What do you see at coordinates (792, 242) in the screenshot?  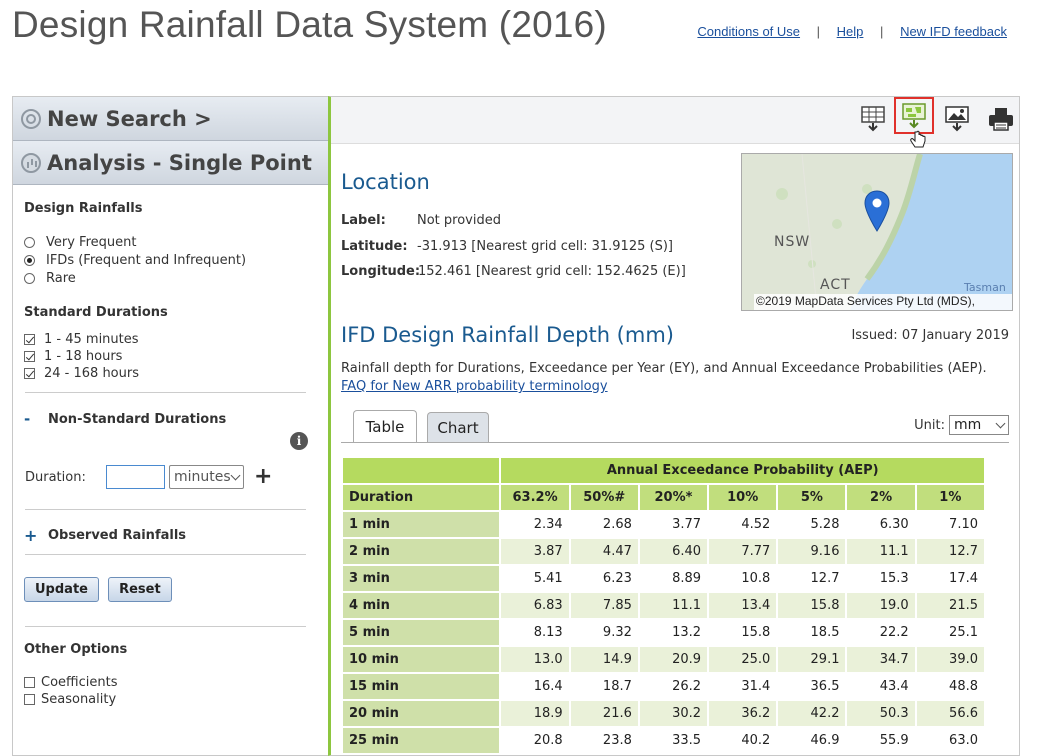 I see `map-label-nsw: NSW` at bounding box center [792, 242].